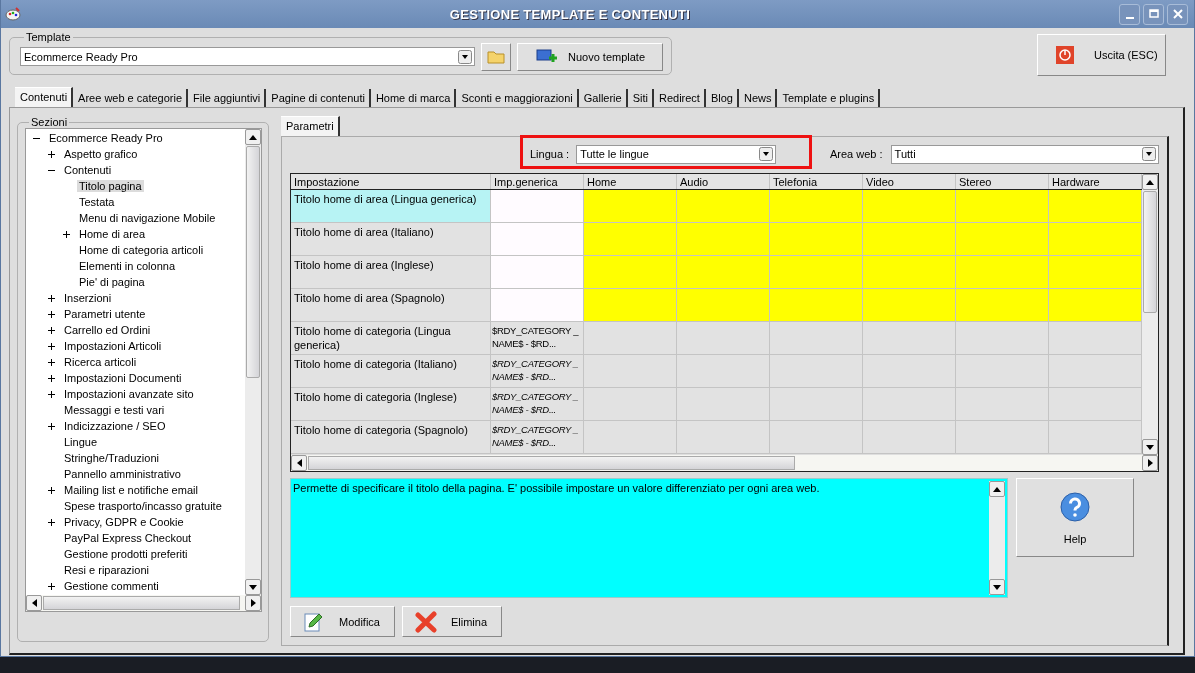  Describe the element at coordinates (88, 170) in the screenshot. I see `tree-item: Contenuti` at that location.